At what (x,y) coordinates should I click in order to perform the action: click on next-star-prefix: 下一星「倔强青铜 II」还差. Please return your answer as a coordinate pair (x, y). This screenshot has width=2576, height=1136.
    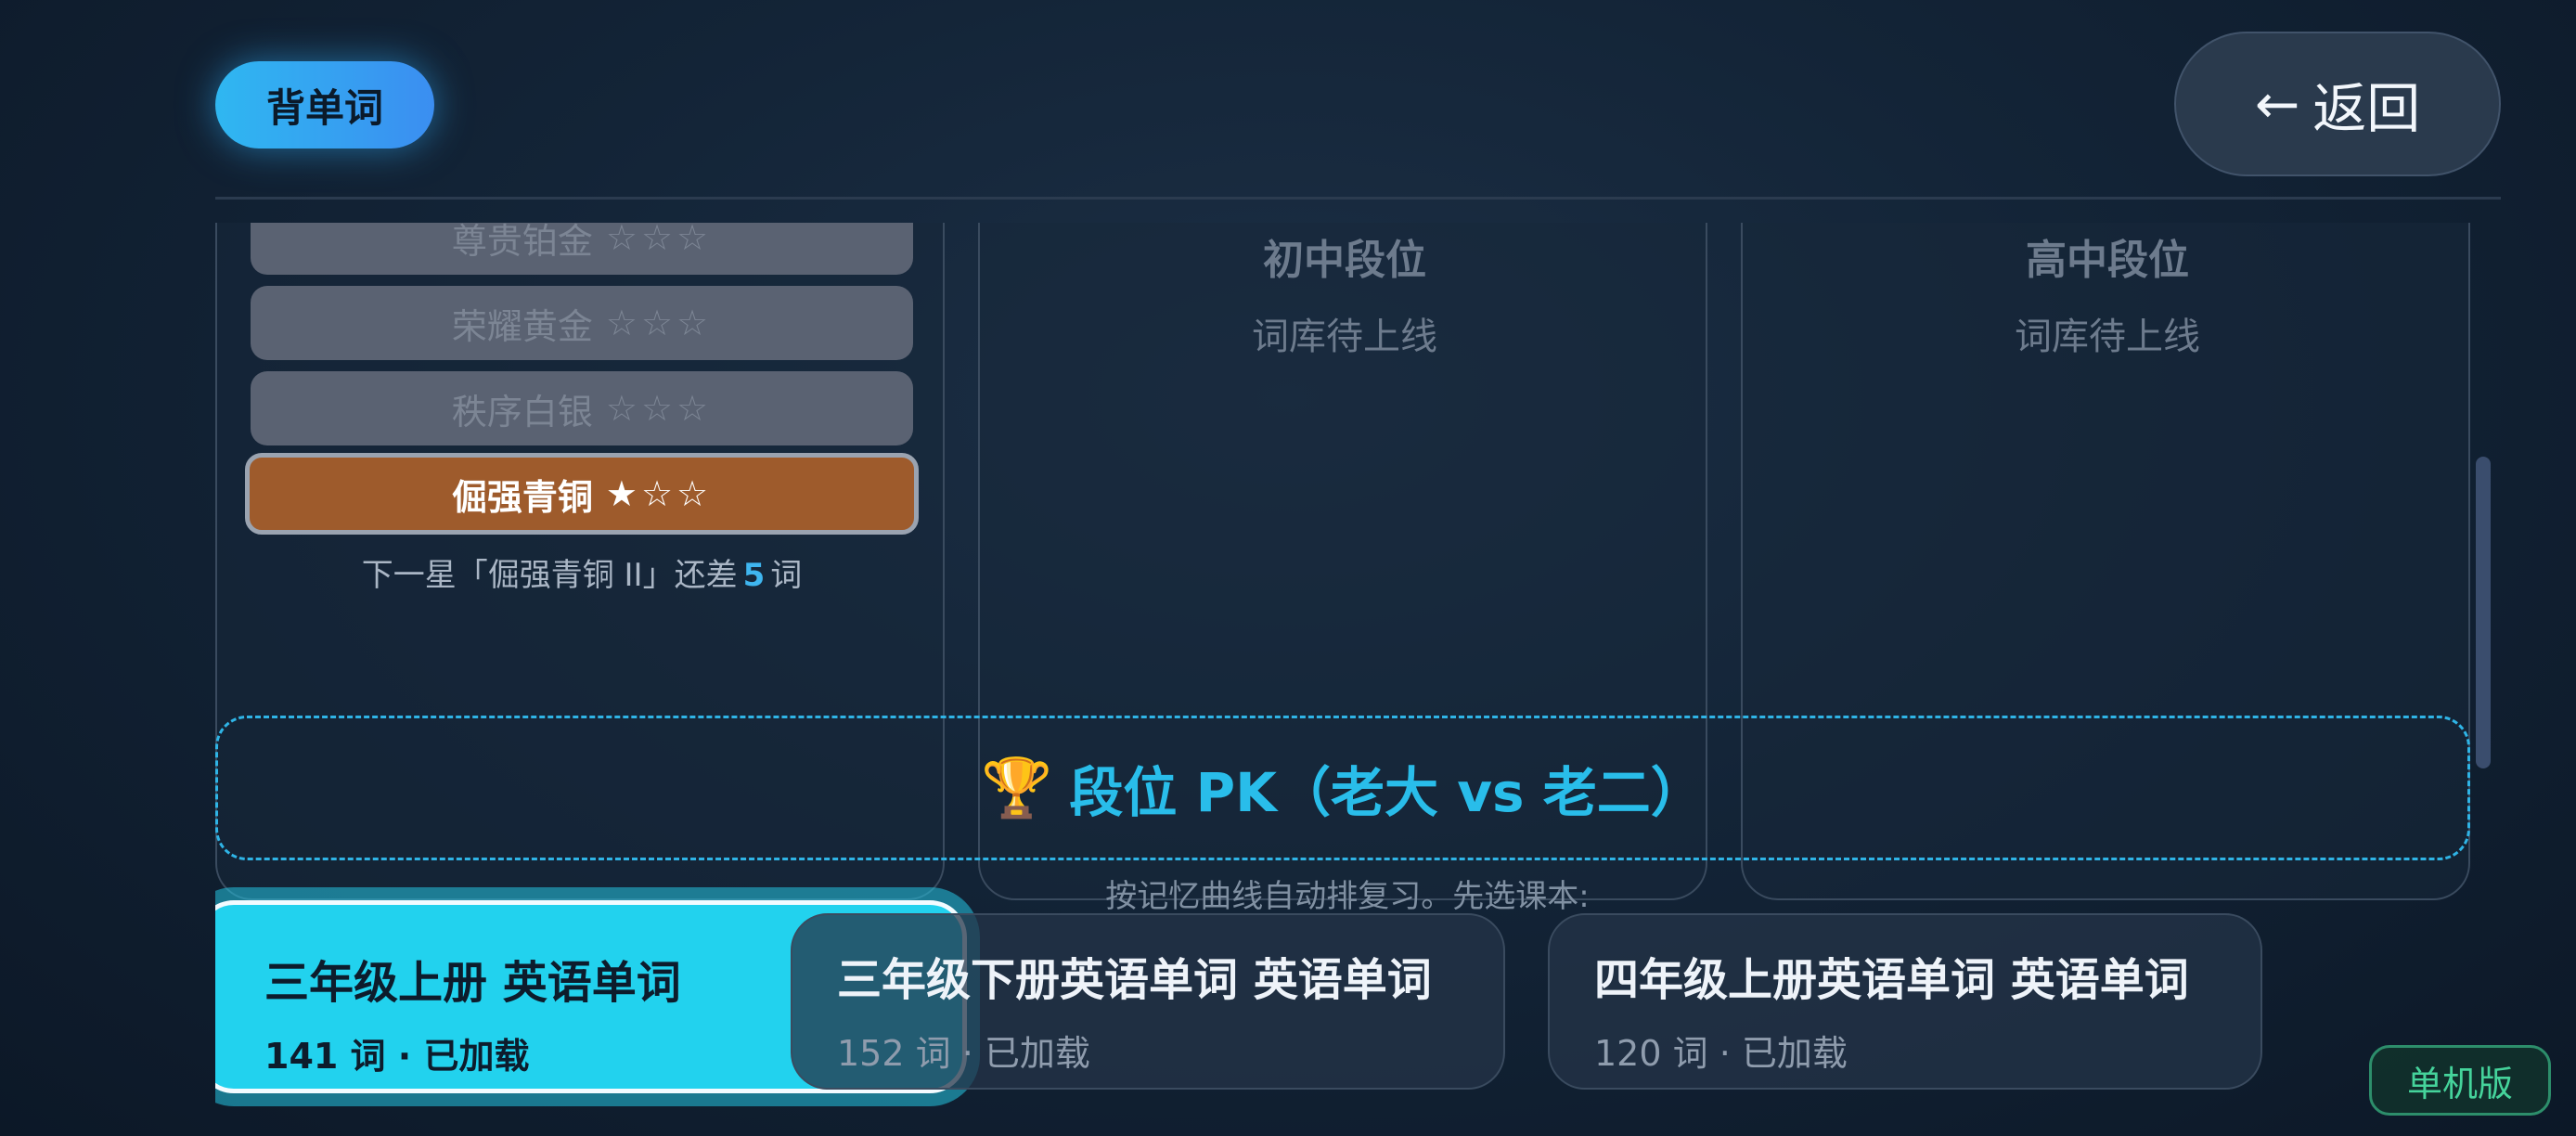
    Looking at the image, I should click on (549, 575).